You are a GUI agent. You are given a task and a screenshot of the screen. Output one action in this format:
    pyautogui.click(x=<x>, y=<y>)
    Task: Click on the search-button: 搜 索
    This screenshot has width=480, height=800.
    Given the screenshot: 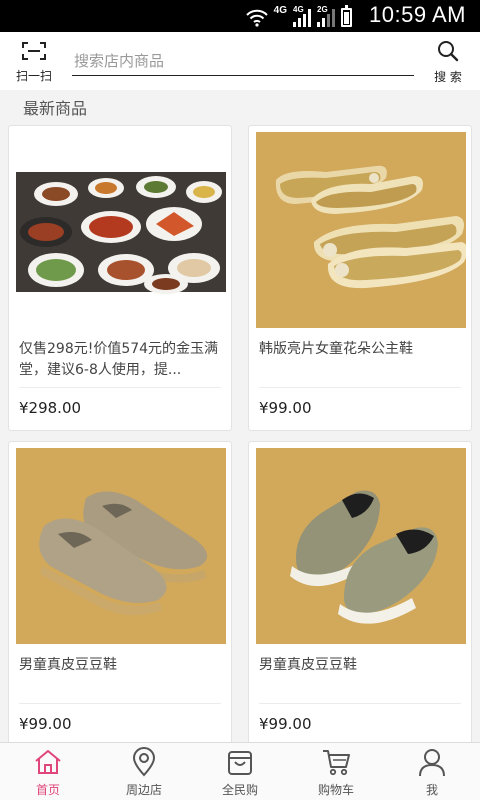 What is the action you would take?
    pyautogui.click(x=448, y=62)
    